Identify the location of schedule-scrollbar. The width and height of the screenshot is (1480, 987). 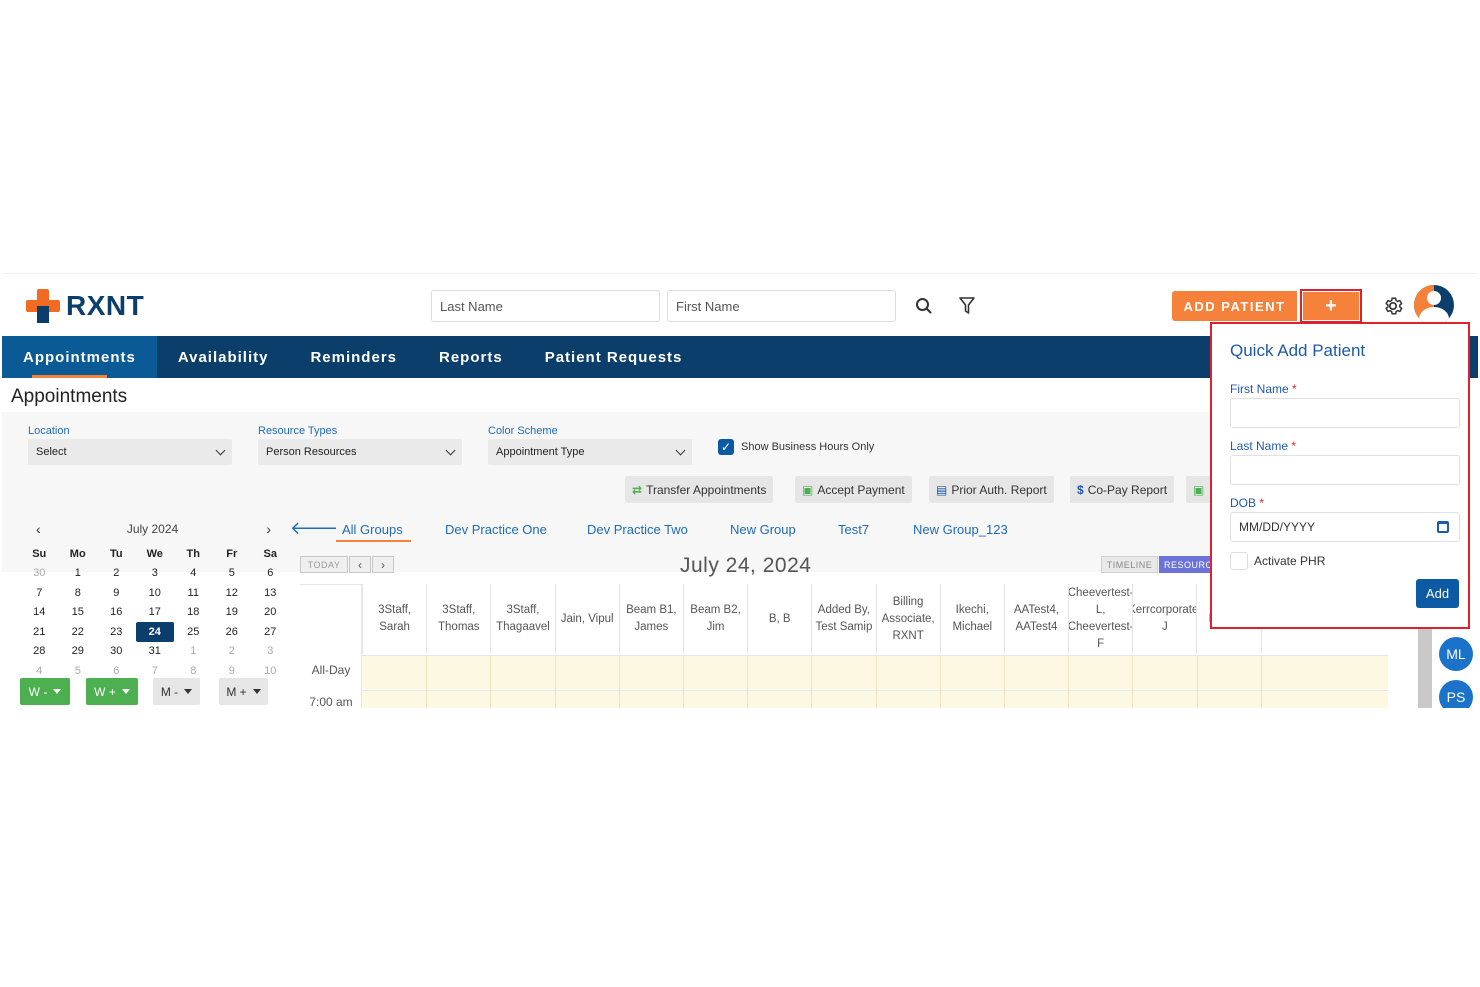
(1425, 666).